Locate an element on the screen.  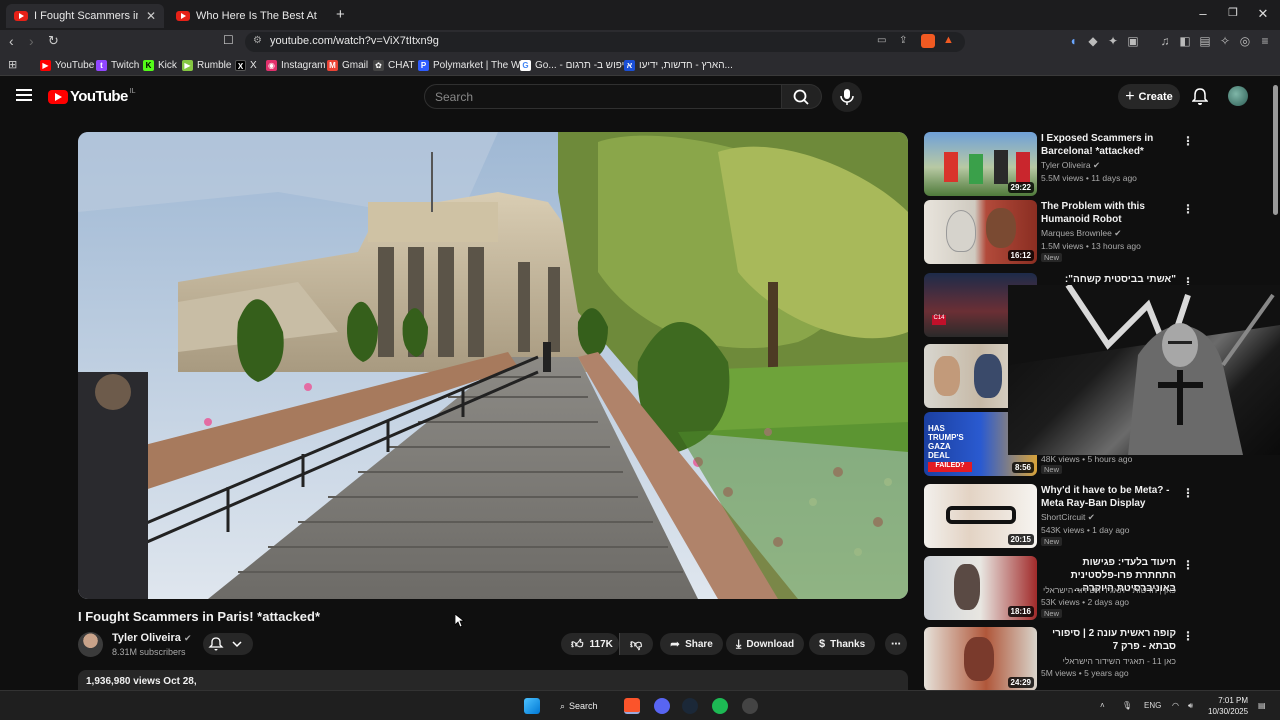
wifi-icon: ◠ is located at coordinates (1175, 705).